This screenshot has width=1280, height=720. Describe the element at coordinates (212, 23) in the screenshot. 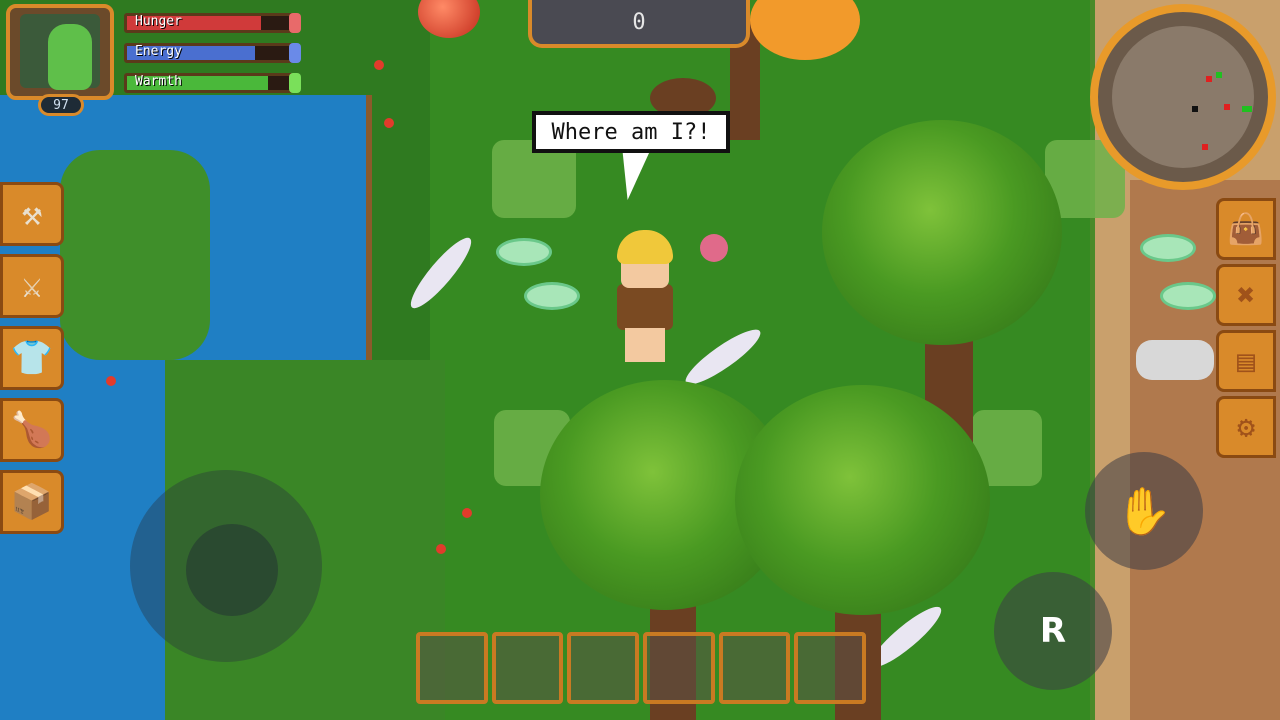

I see `hunger-bar: Hunger` at that location.